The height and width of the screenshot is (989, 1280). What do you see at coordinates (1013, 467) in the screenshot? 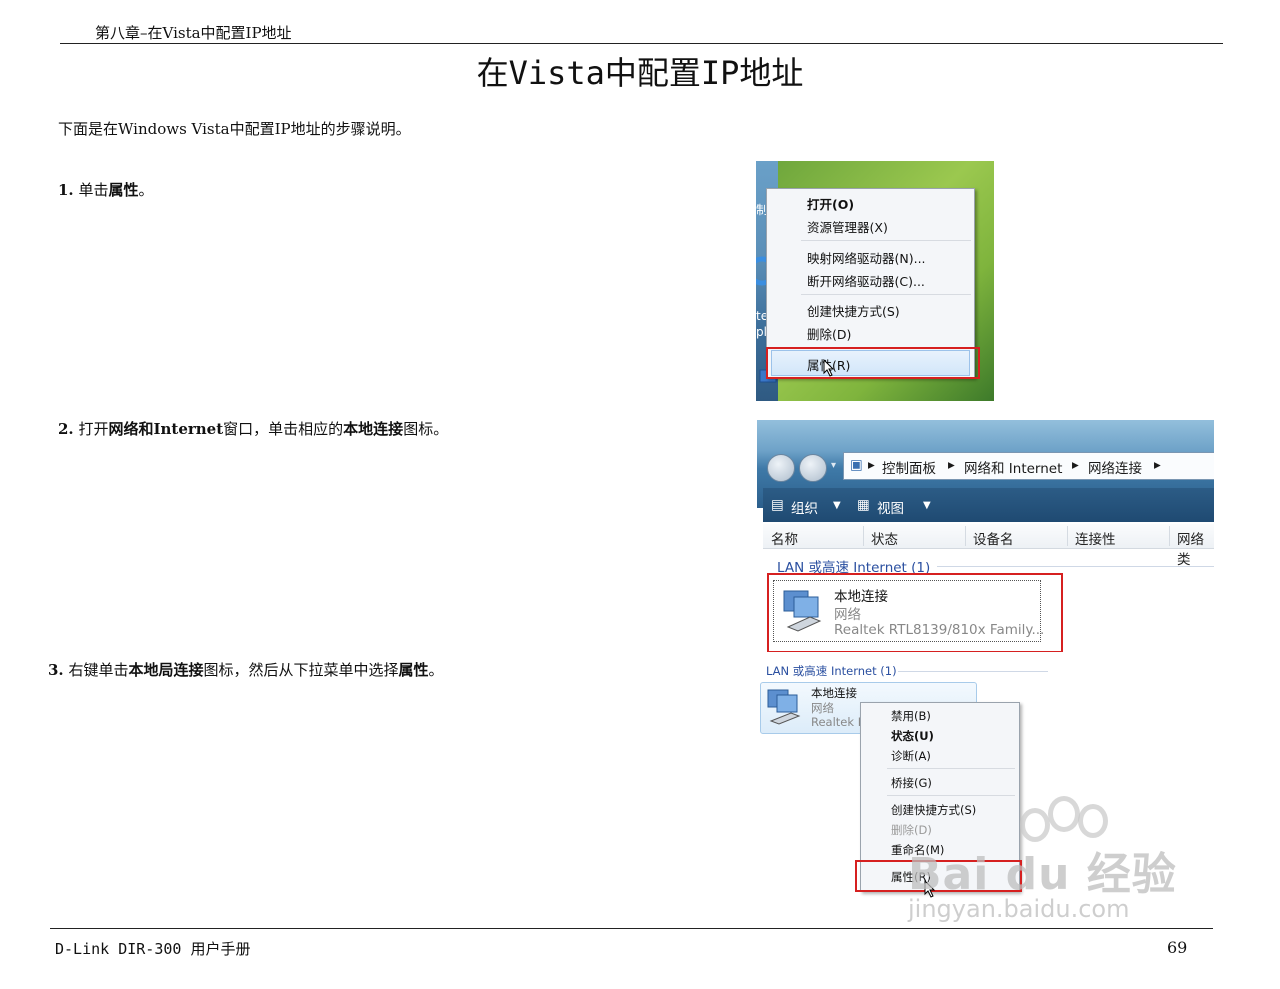
I see `breadcrumb-network-internet: 网络和 Internet` at bounding box center [1013, 467].